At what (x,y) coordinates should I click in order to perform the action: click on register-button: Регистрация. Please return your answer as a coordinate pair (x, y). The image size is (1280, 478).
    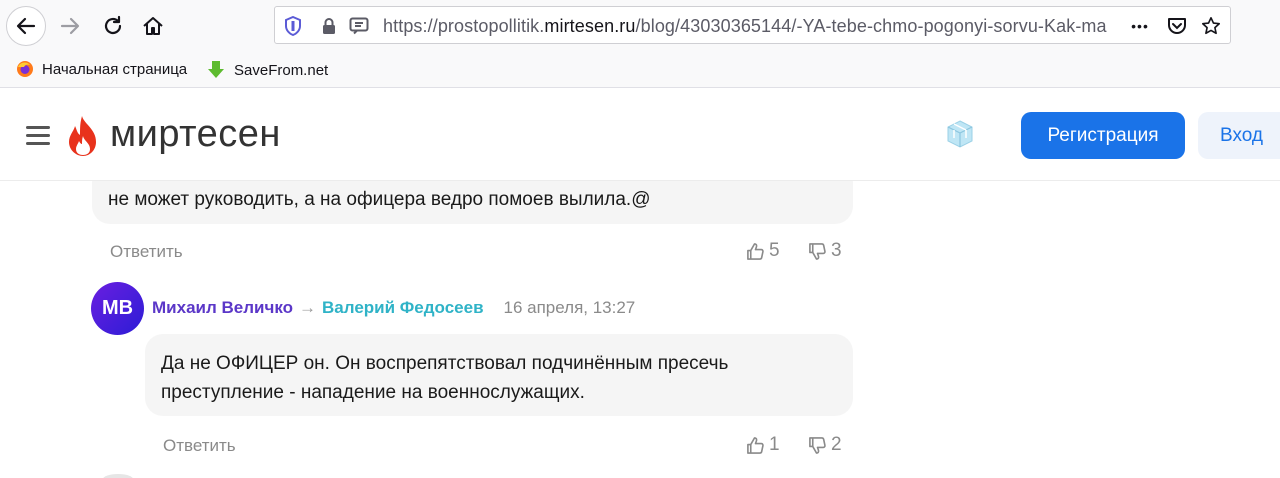
    Looking at the image, I should click on (1103, 135).